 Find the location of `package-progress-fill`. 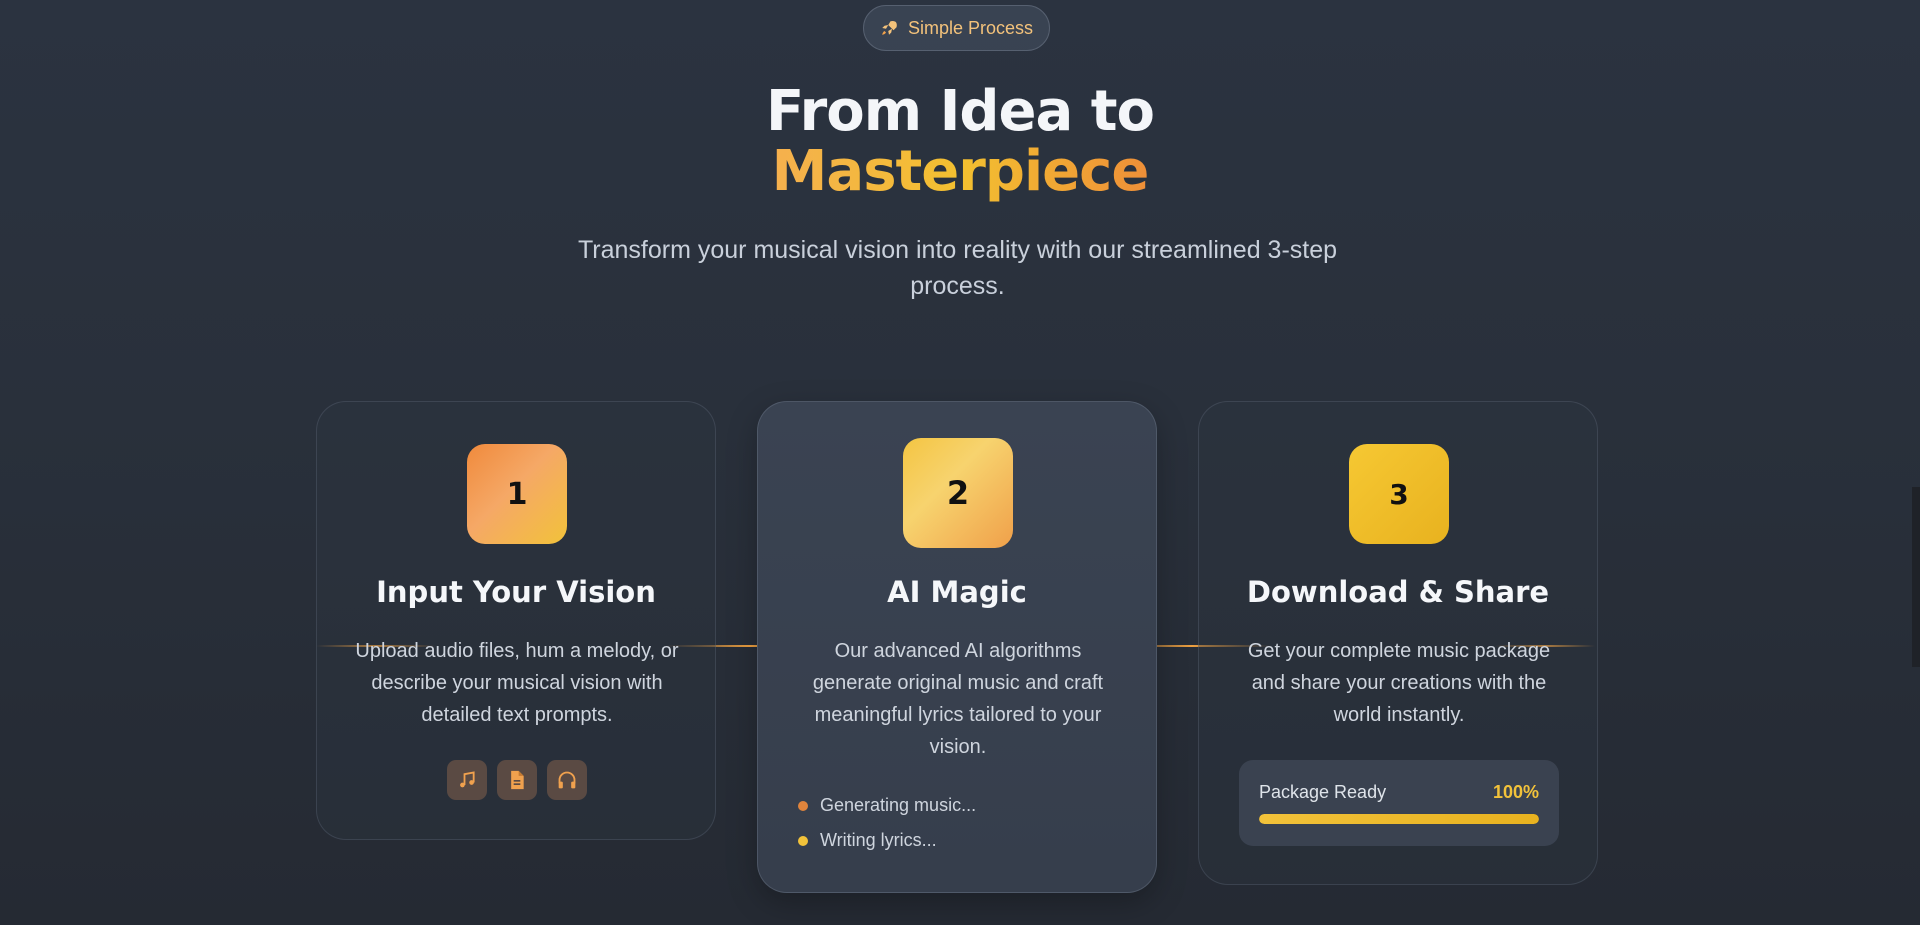

package-progress-fill is located at coordinates (1399, 819).